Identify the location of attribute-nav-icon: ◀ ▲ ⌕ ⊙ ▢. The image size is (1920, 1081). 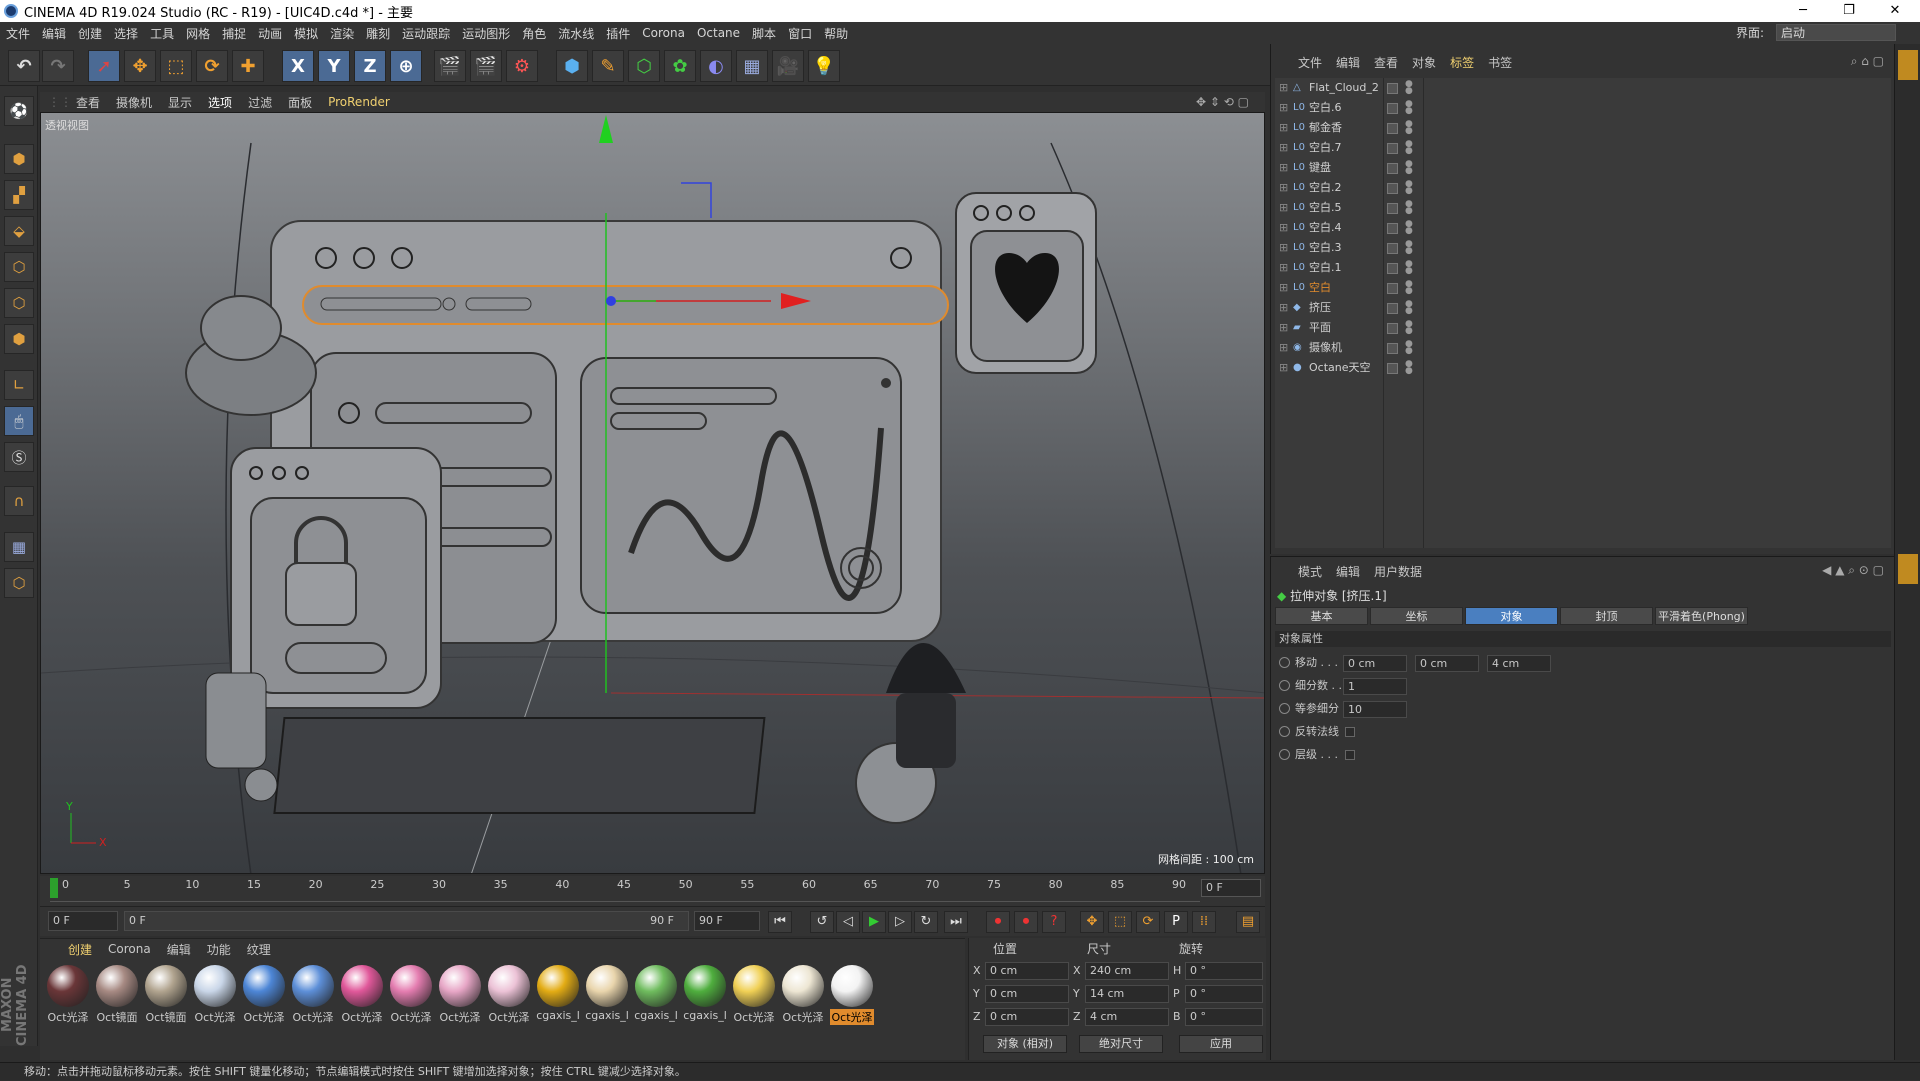
(1853, 570).